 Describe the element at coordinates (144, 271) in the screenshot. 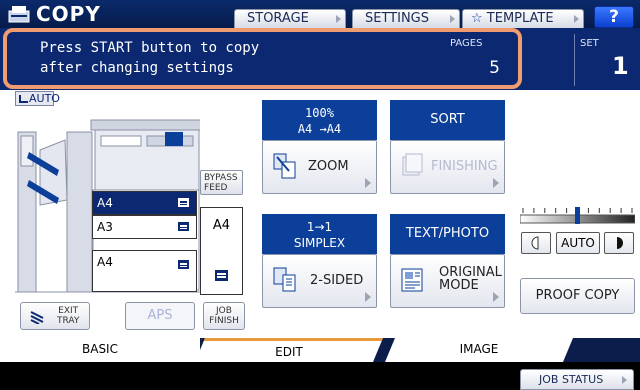

I see `paper-tray-3: A4` at that location.